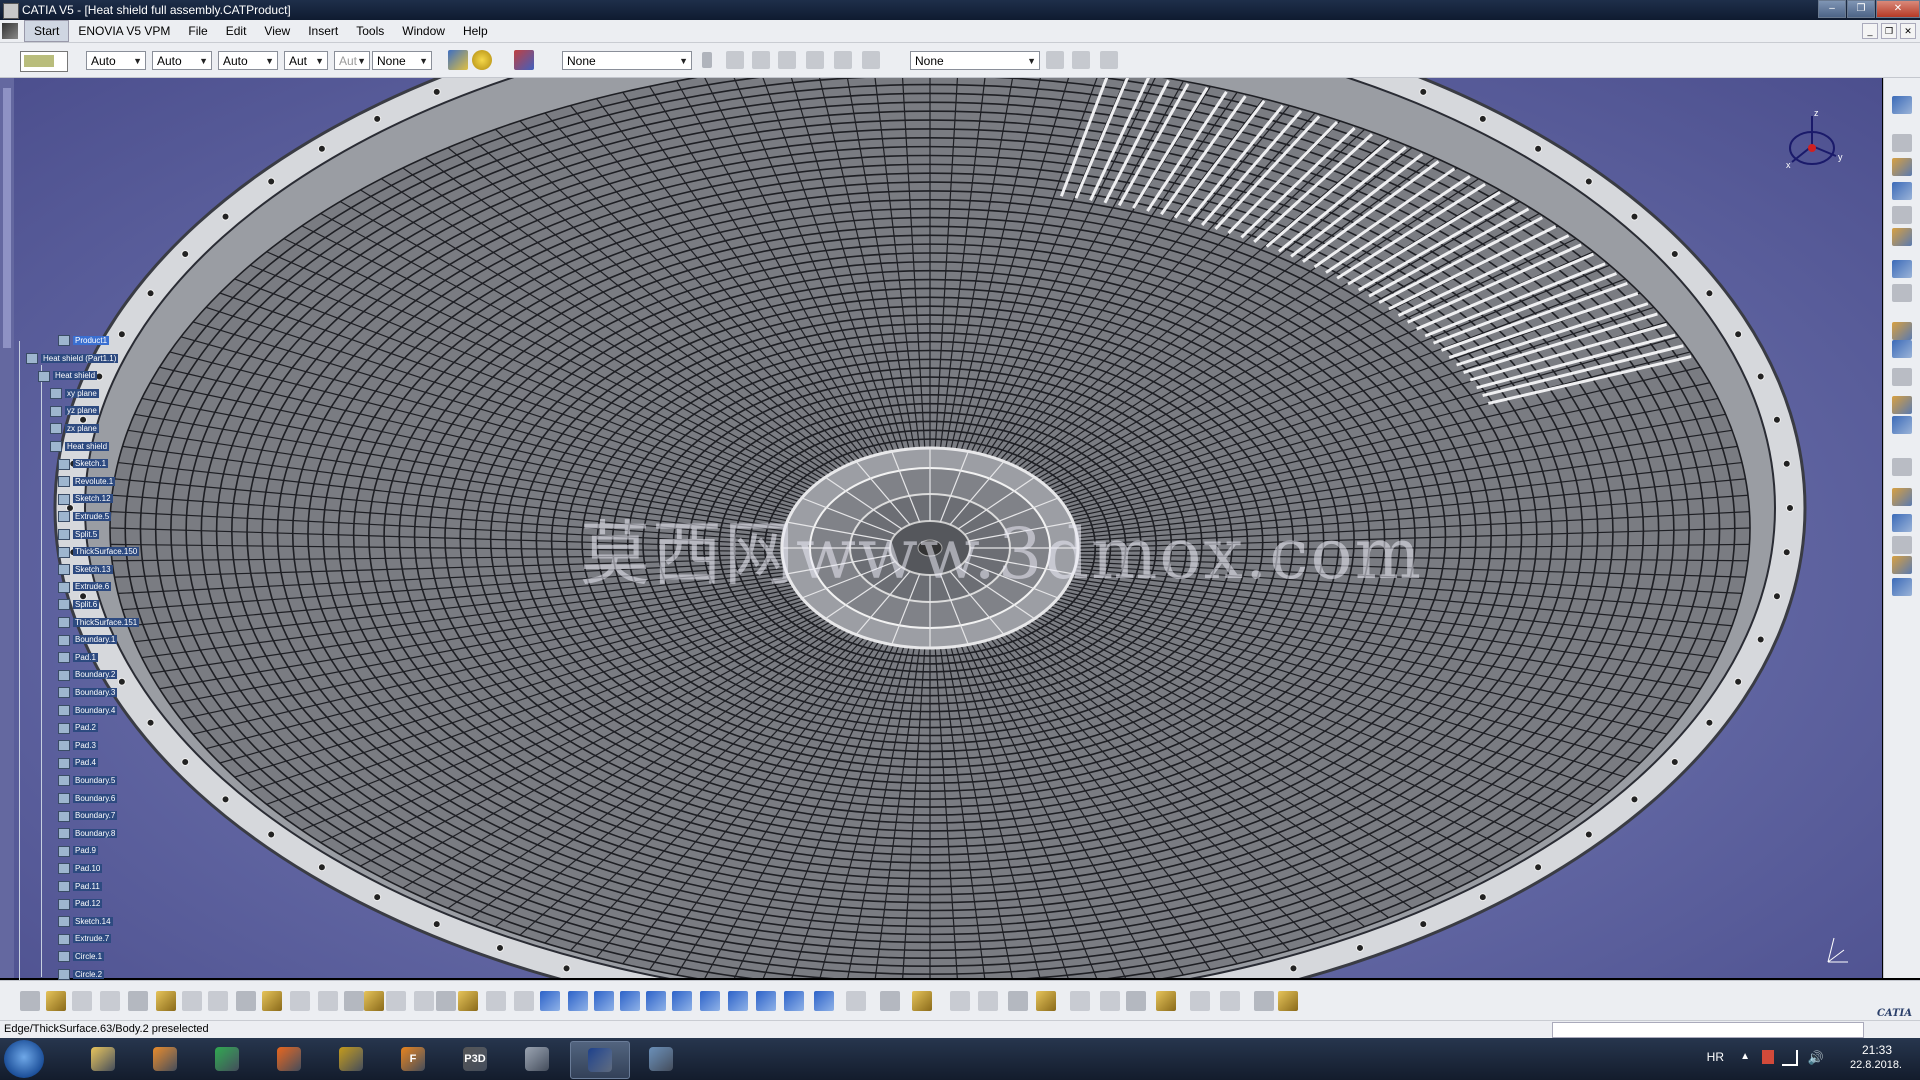 The height and width of the screenshot is (1080, 1920). Describe the element at coordinates (1708, 1030) in the screenshot. I see `command-input` at that location.